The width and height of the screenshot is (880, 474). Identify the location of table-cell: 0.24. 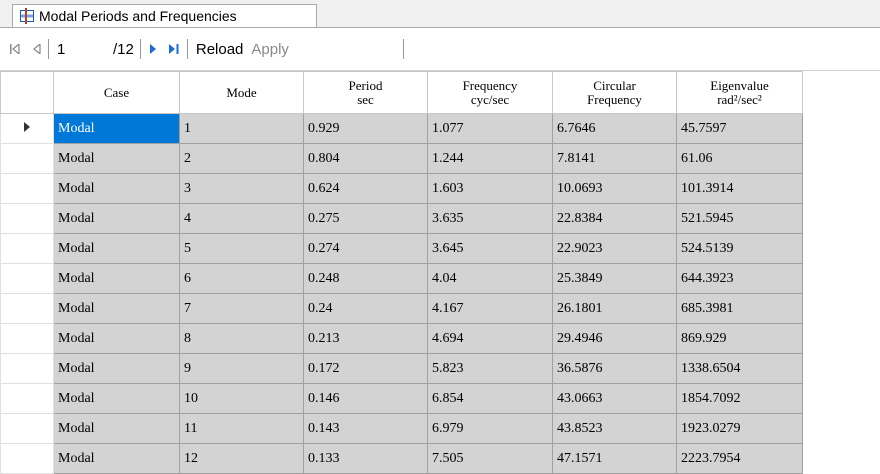
(365, 308).